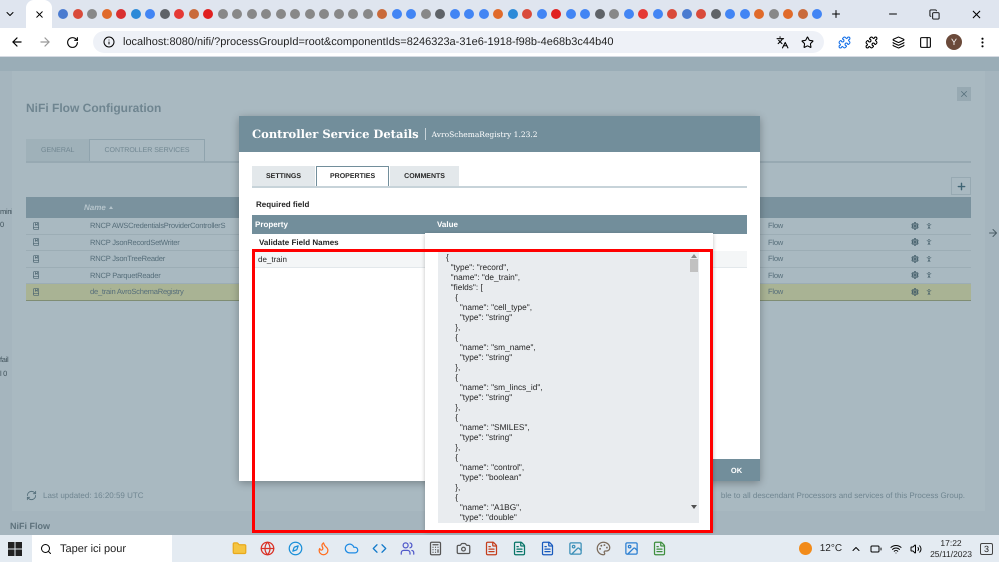 The image size is (999, 562). Describe the element at coordinates (94, 108) in the screenshot. I see `dialog-title: NiFi Flow Configuration` at that location.